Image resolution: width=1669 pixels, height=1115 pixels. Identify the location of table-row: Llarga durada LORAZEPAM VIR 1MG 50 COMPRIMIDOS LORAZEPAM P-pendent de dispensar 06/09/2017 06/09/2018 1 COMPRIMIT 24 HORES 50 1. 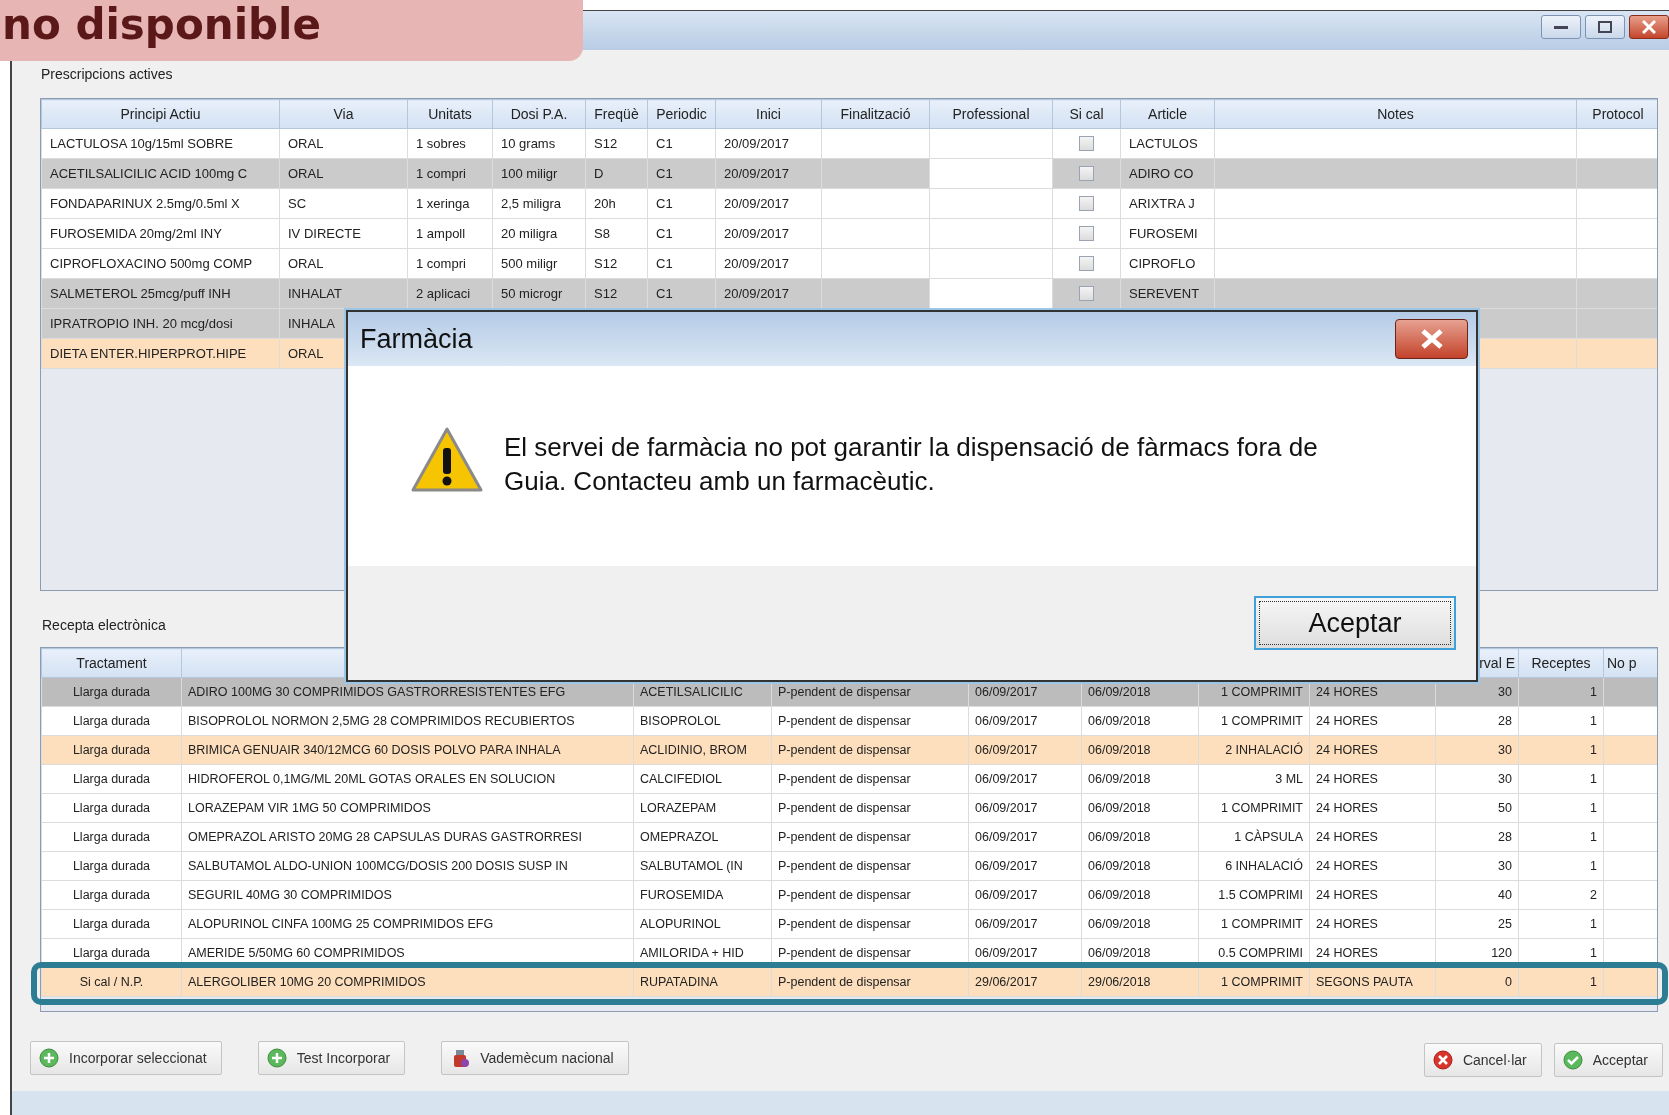
(849, 808).